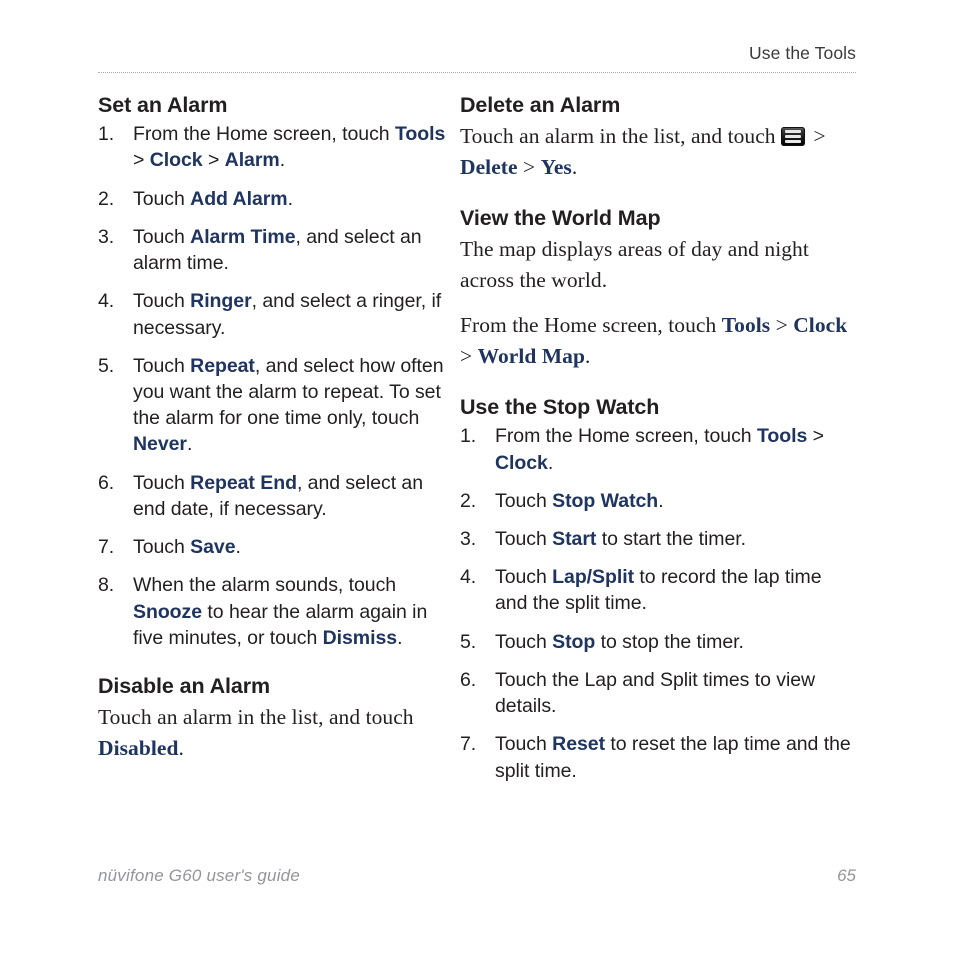  Describe the element at coordinates (574, 641) in the screenshot. I see `ui-term: Stop` at that location.